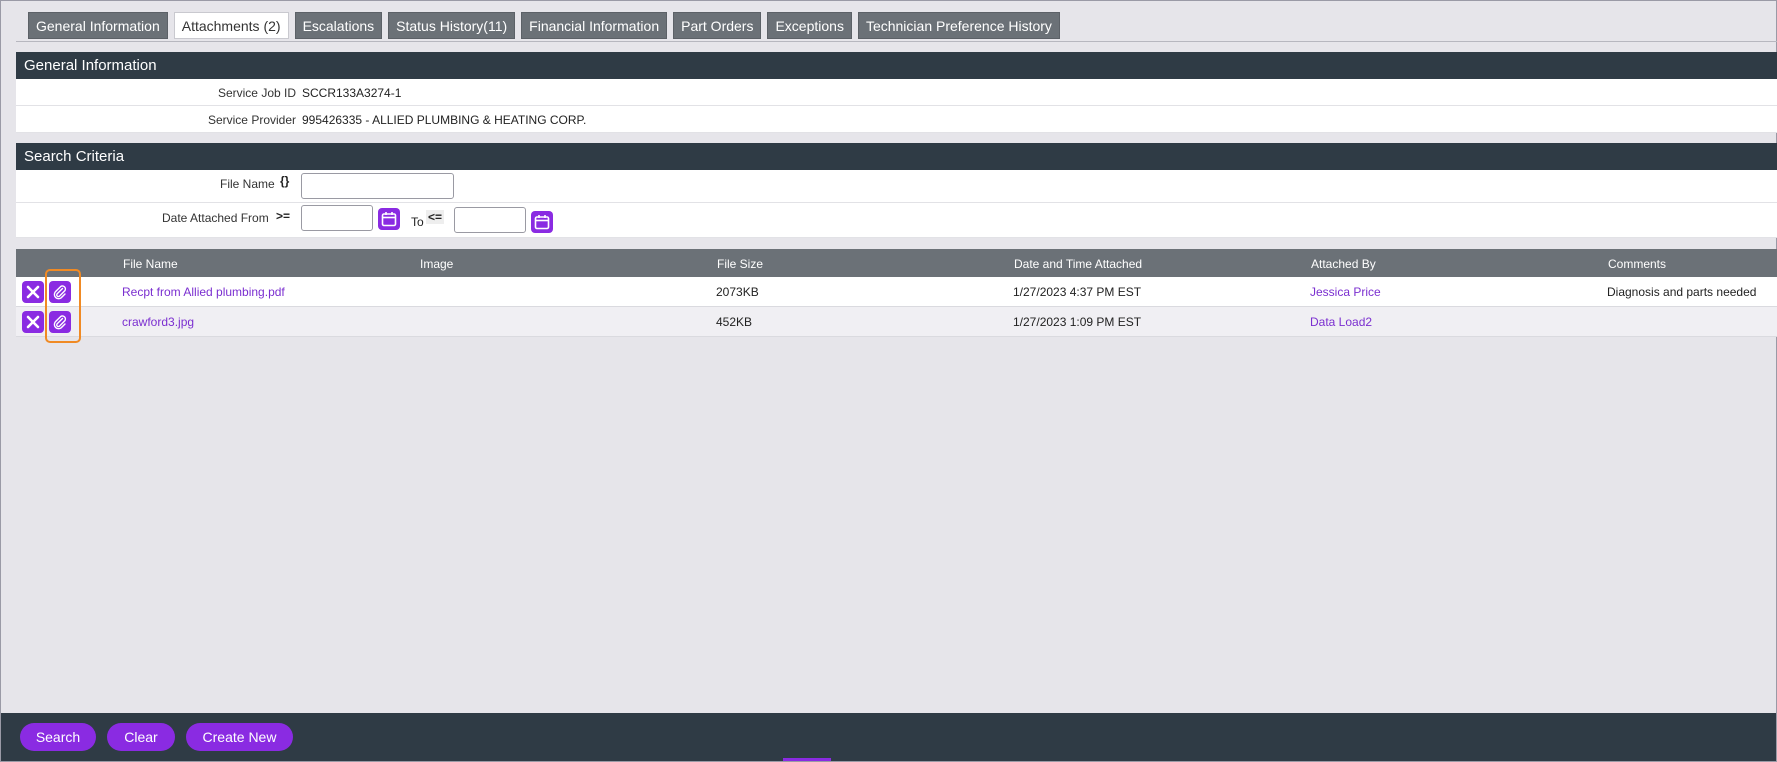 The width and height of the screenshot is (1777, 762). I want to click on date-from-label: Date Attached From, so click(215, 218).